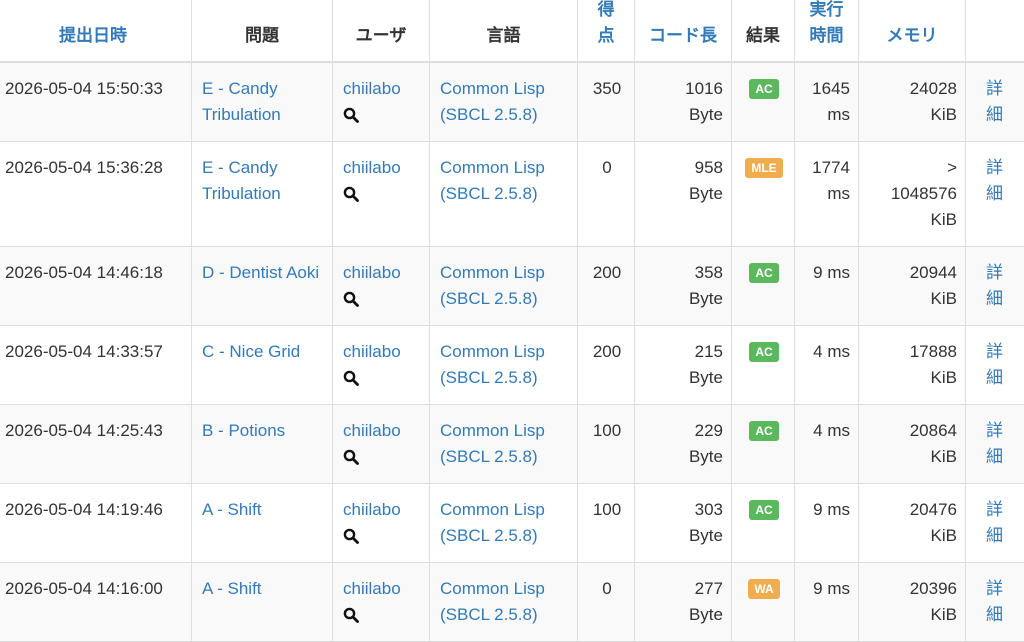 This screenshot has width=1024, height=642. Describe the element at coordinates (683, 602) in the screenshot. I see `code-length-cell: 277Byte` at that location.